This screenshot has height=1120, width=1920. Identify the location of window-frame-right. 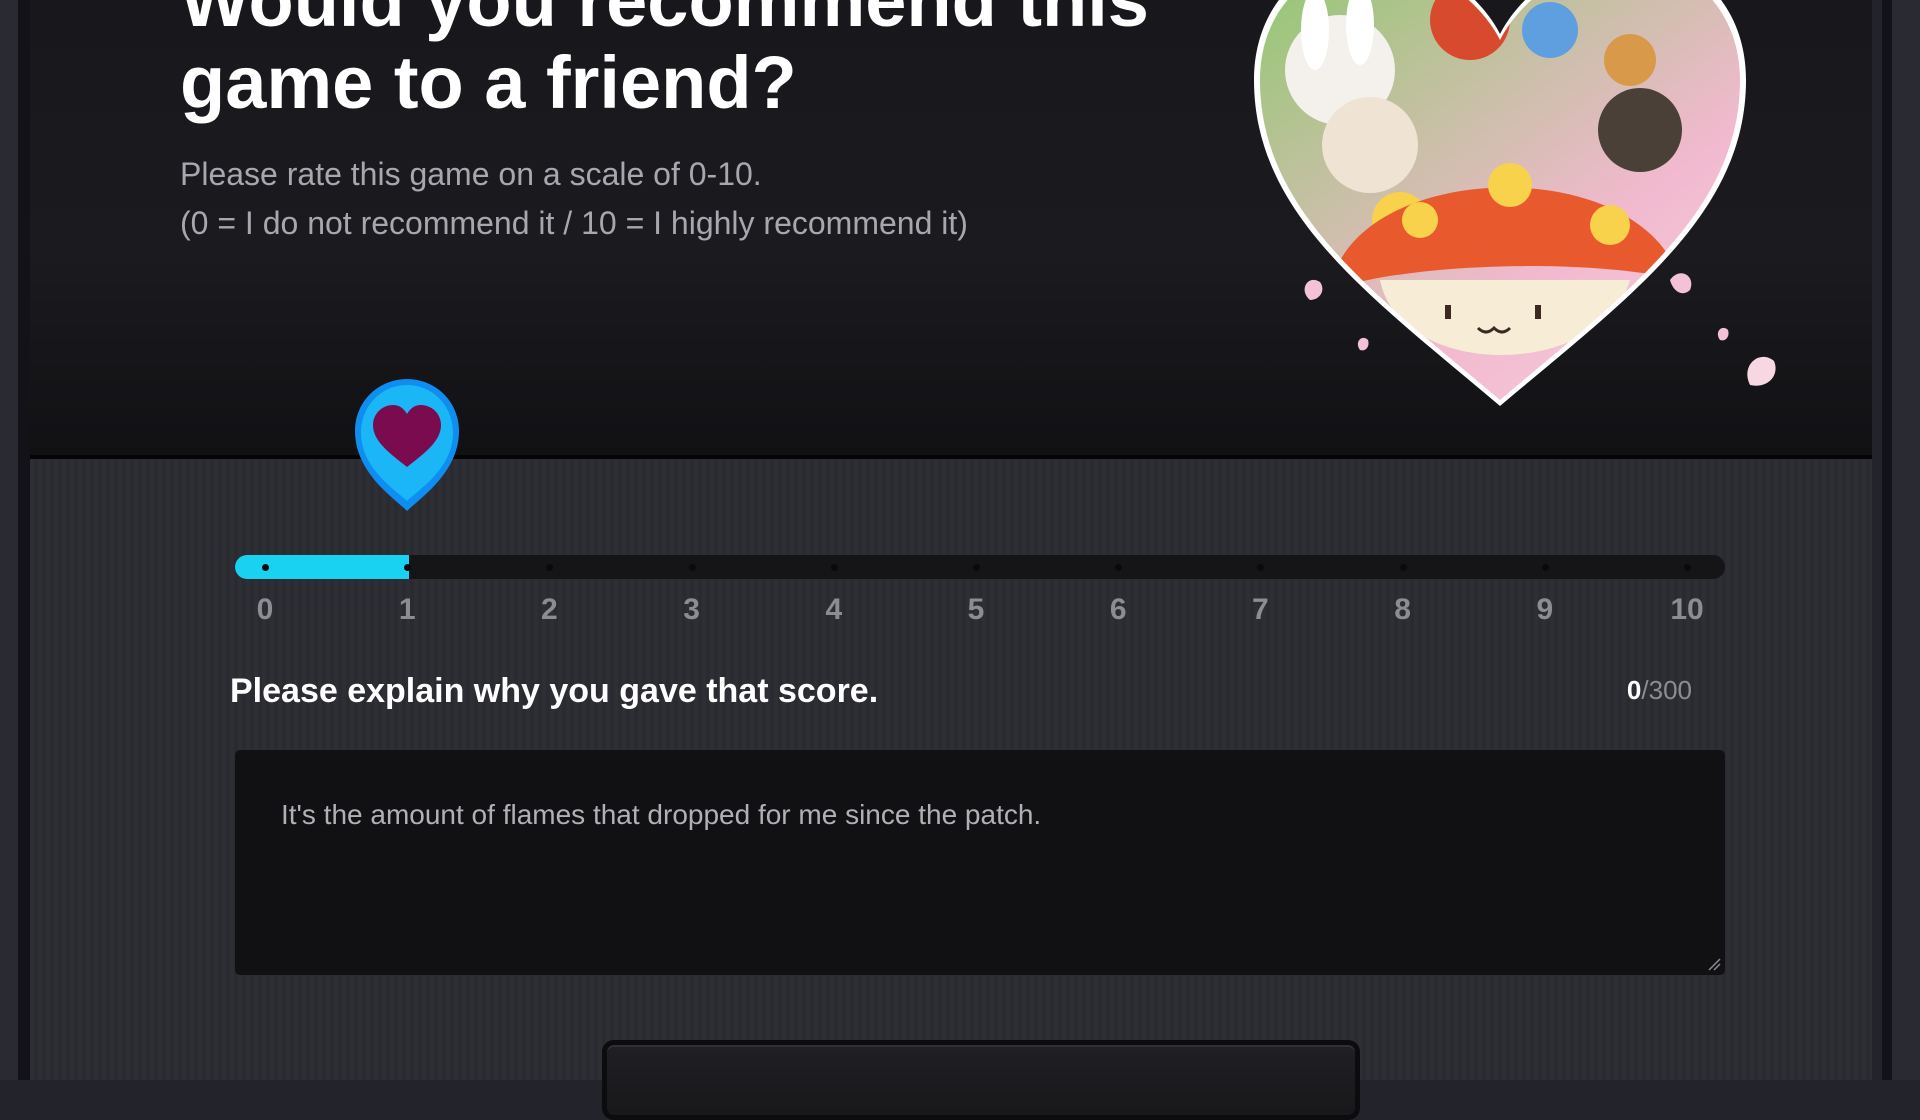
(1901, 540).